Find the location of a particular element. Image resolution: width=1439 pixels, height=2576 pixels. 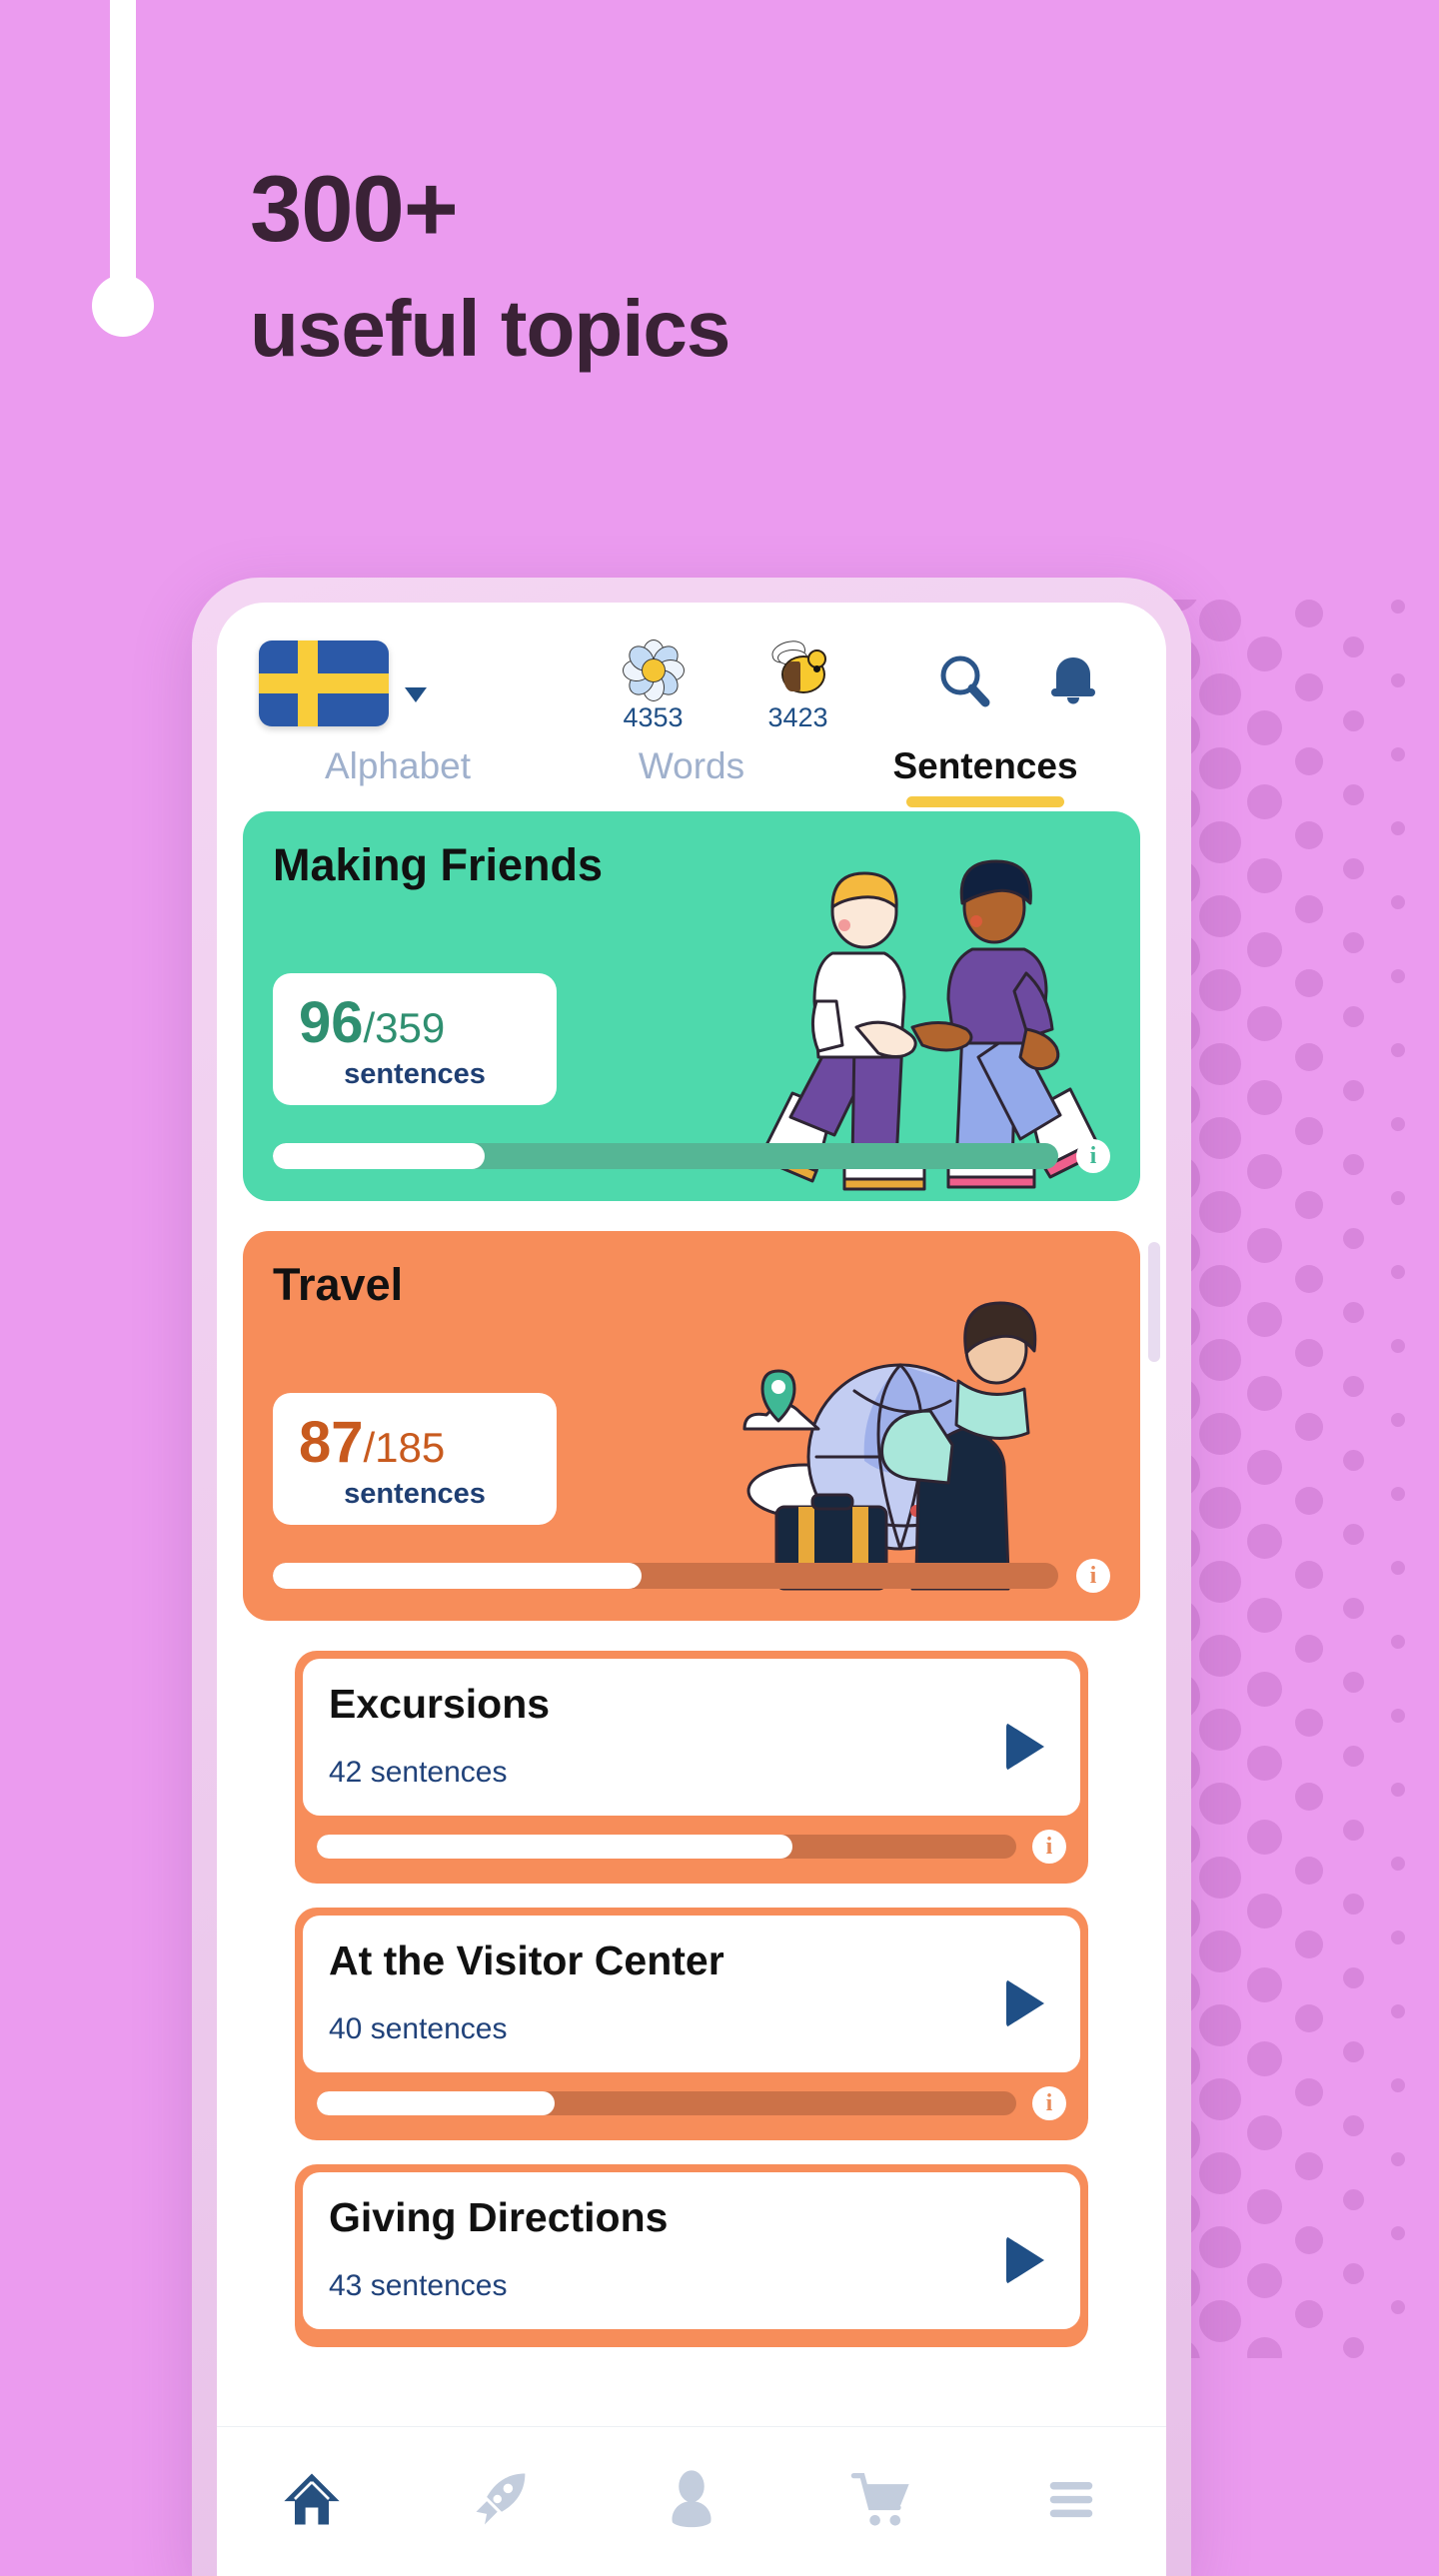

completed-count: 96 is located at coordinates (331, 1022).